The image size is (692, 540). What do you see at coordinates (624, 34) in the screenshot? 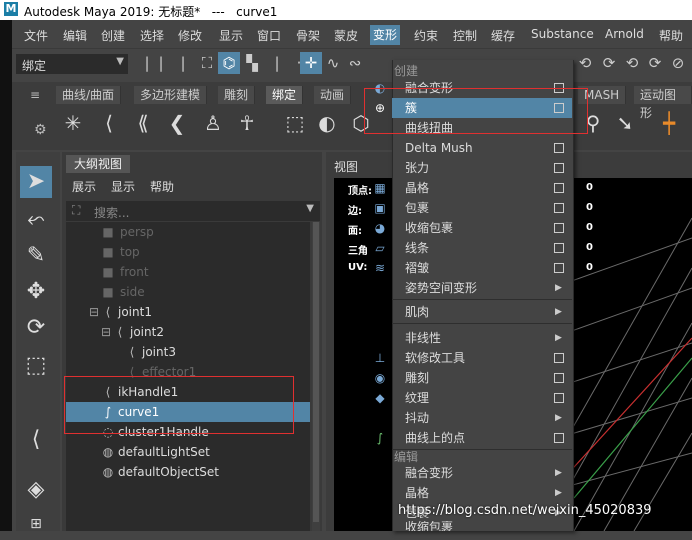
I see `menu-arnold: Arnold` at bounding box center [624, 34].